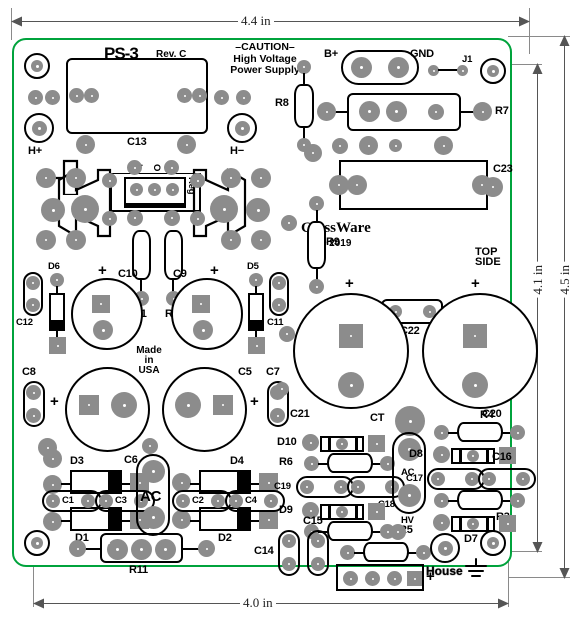  What do you see at coordinates (300, 414) in the screenshot?
I see `refdes-C21: C21` at bounding box center [300, 414].